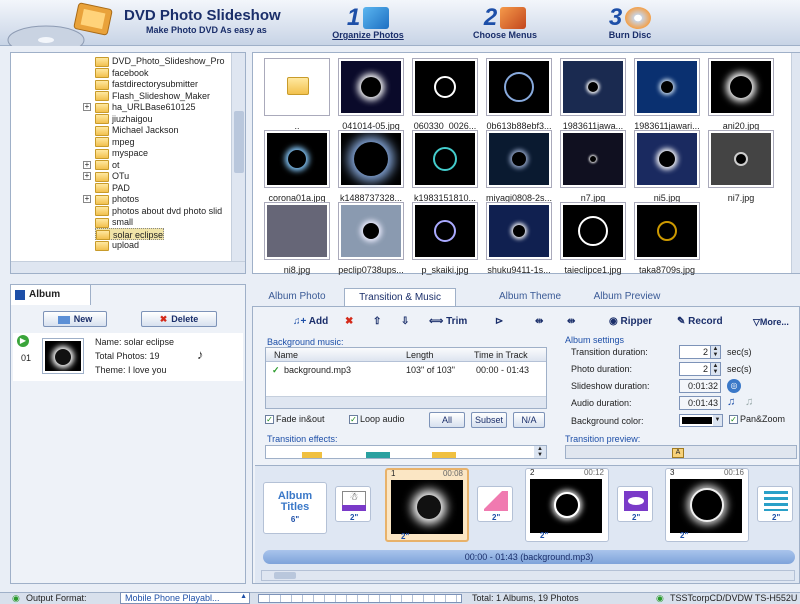 This screenshot has height=604, width=800. I want to click on tree-folder-item: photos, so click(117, 199).